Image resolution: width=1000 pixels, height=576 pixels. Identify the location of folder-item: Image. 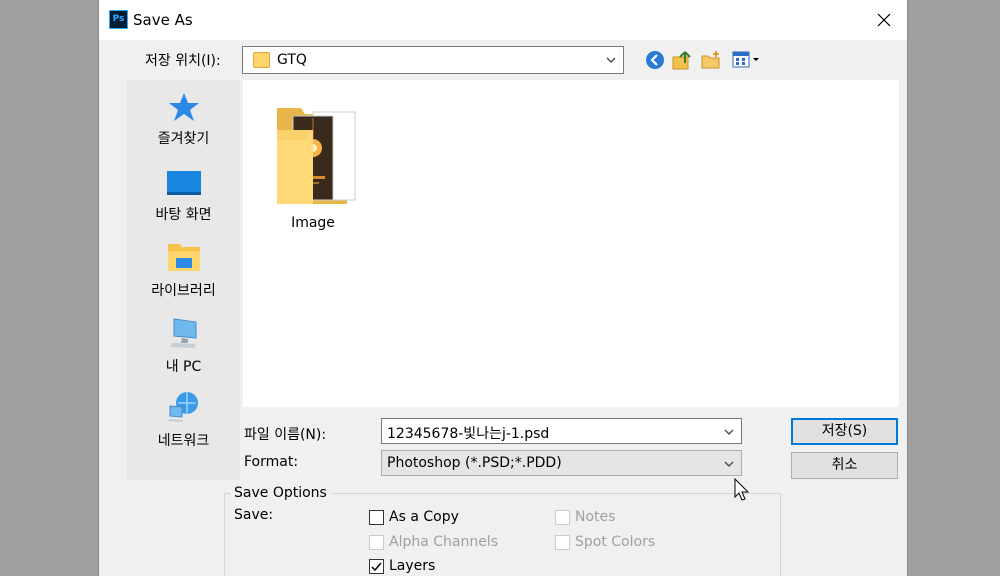
(314, 170).